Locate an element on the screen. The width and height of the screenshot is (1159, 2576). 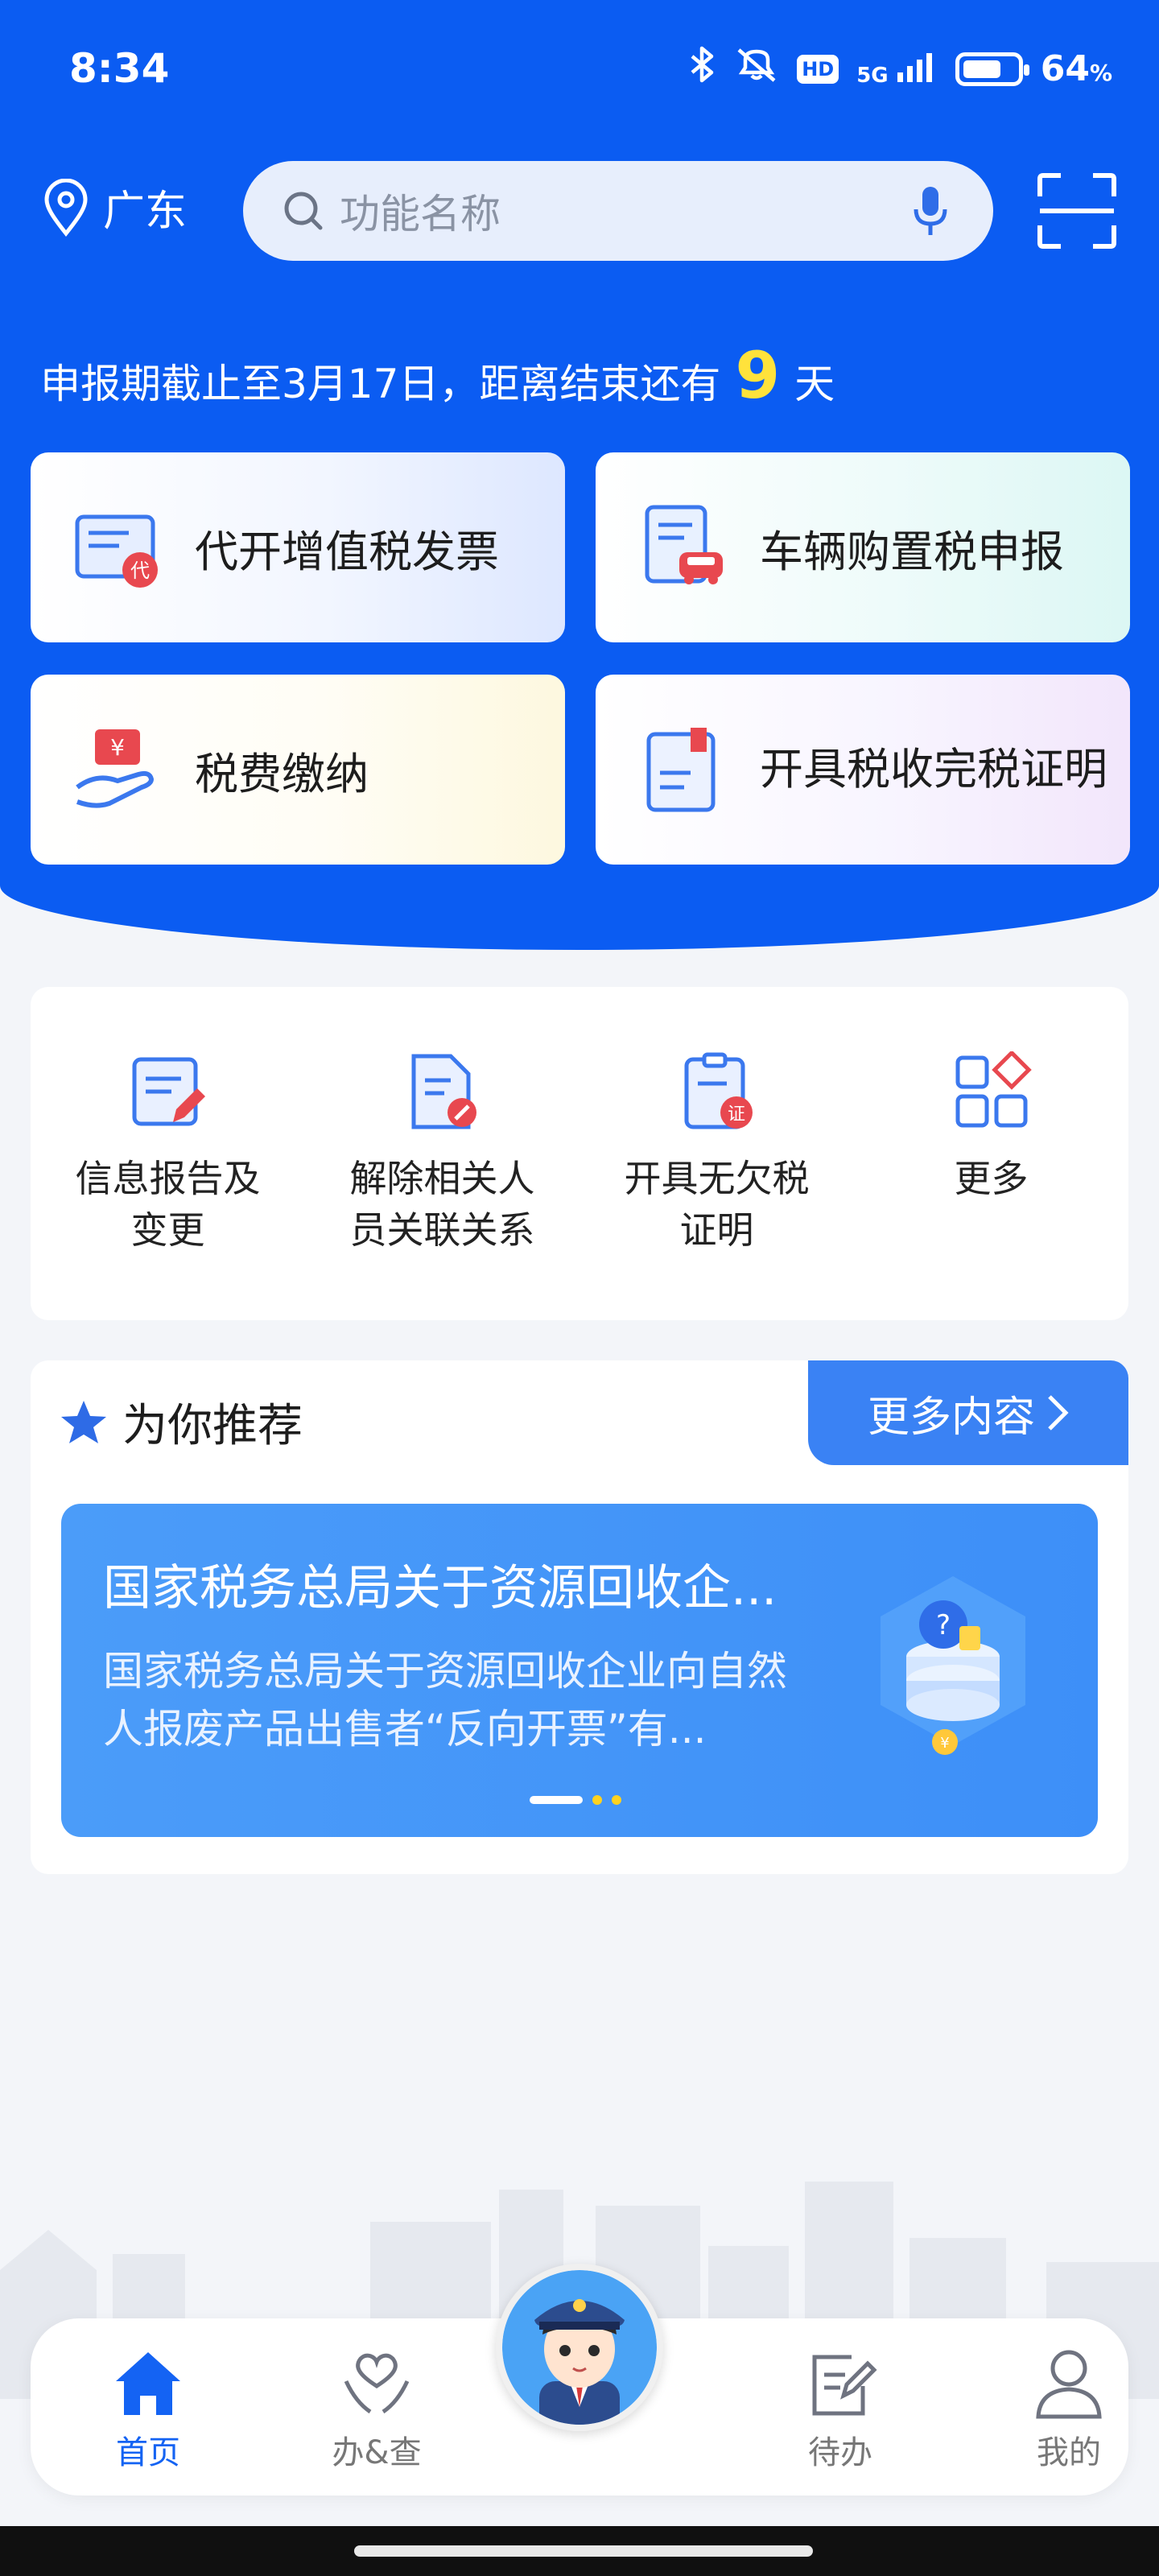
more-content-button: 更多内容 is located at coordinates (968, 1412).